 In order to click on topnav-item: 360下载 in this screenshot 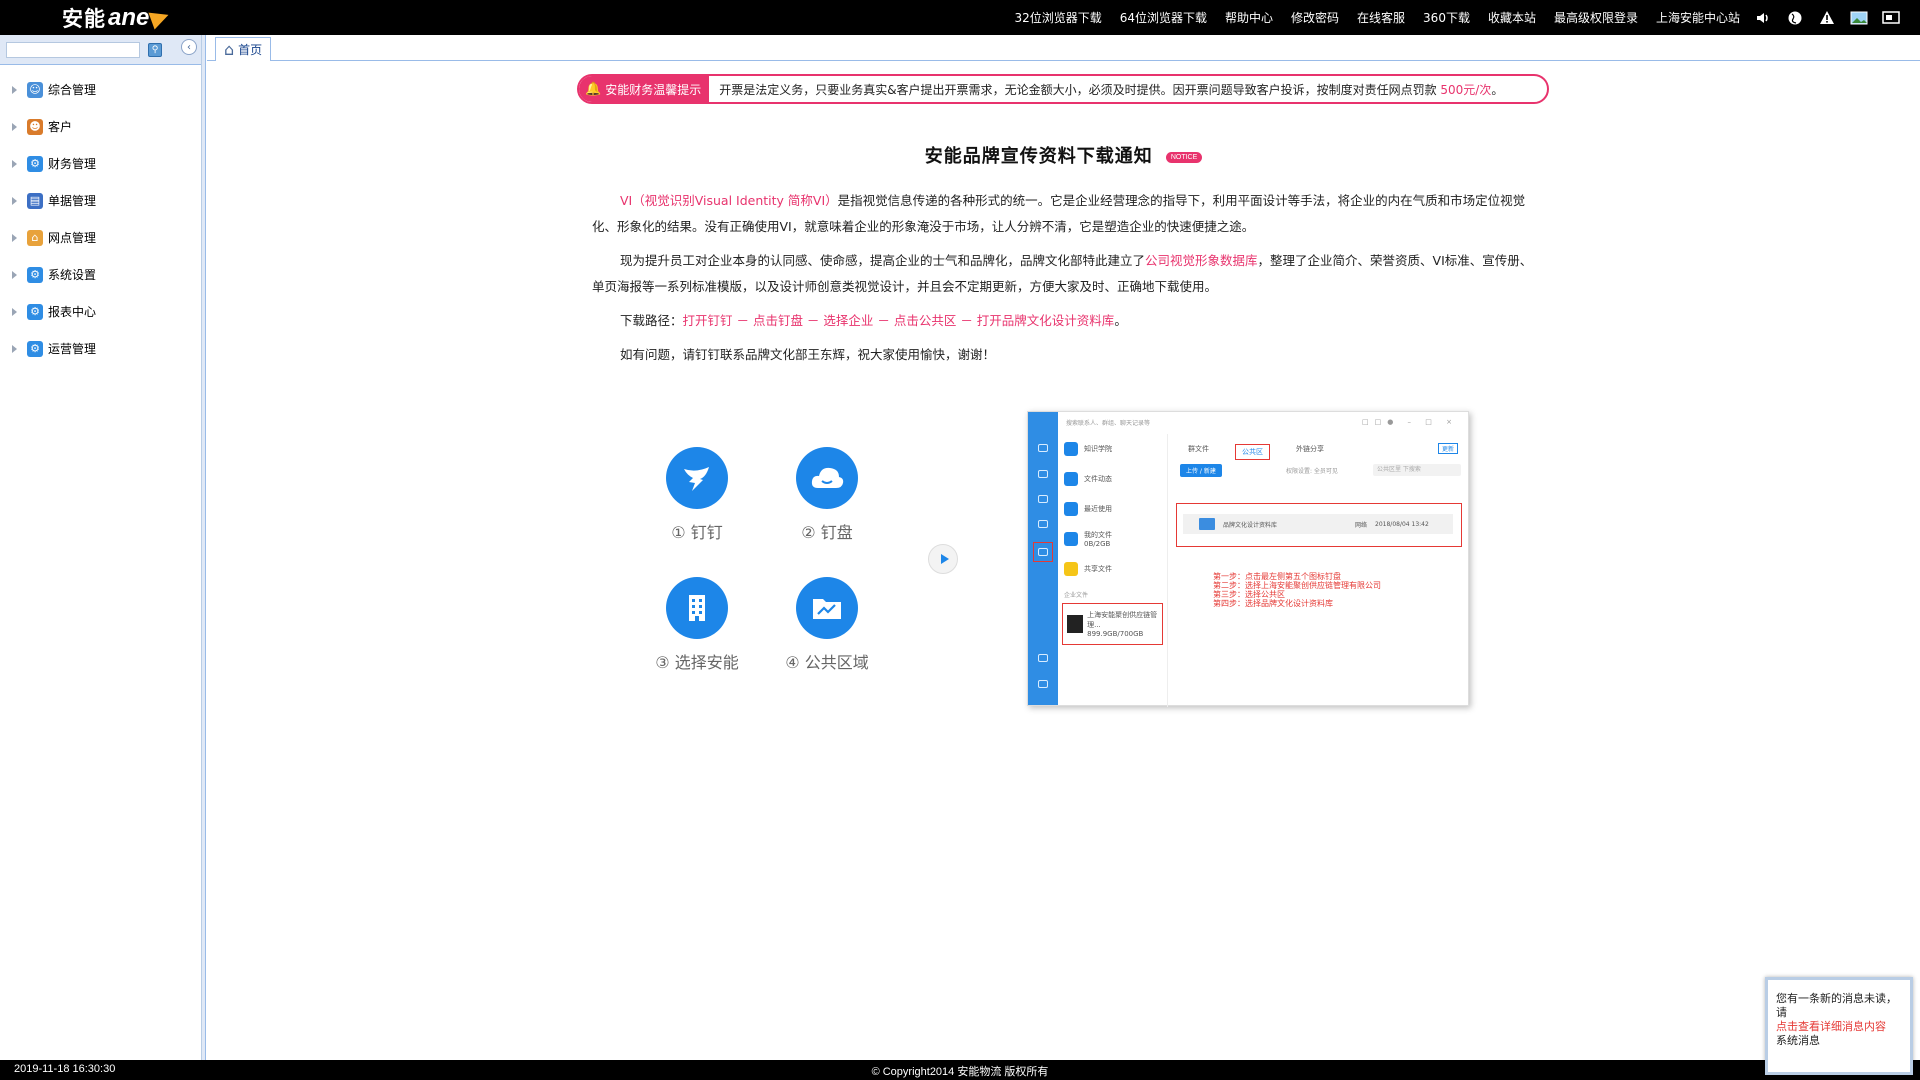, I will do `click(1446, 17)`.